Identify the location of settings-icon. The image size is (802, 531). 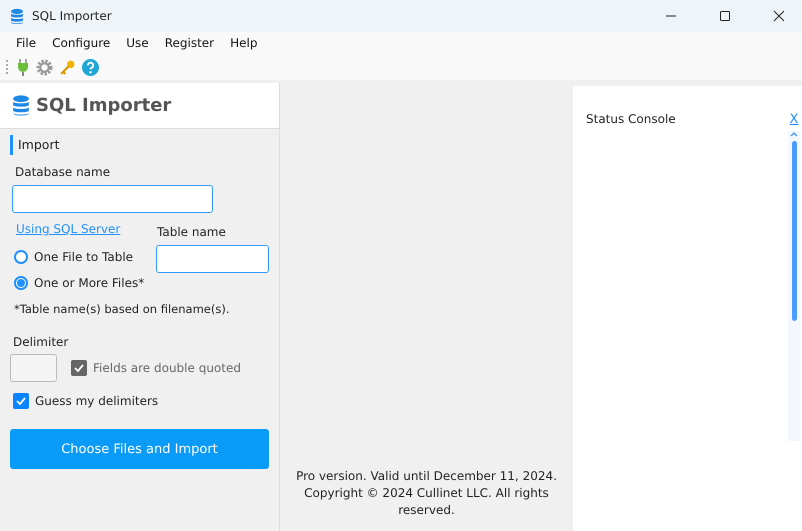
(44, 67).